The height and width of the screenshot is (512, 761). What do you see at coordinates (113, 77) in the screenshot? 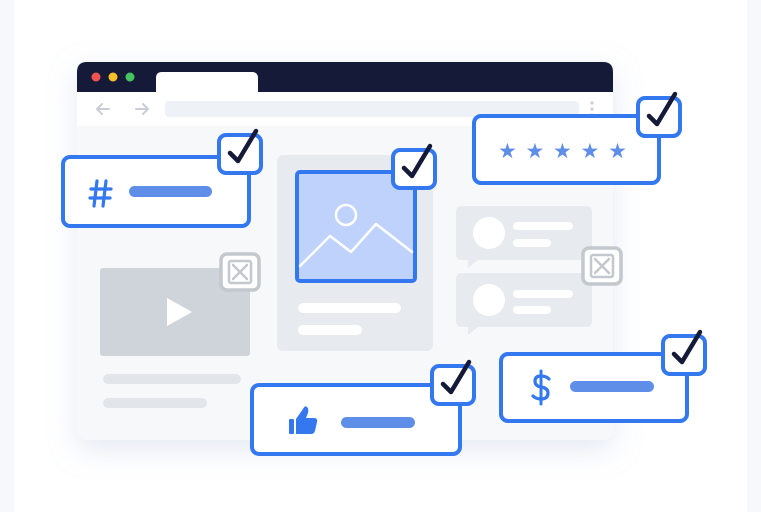
I see `minimize-dot-icon` at bounding box center [113, 77].